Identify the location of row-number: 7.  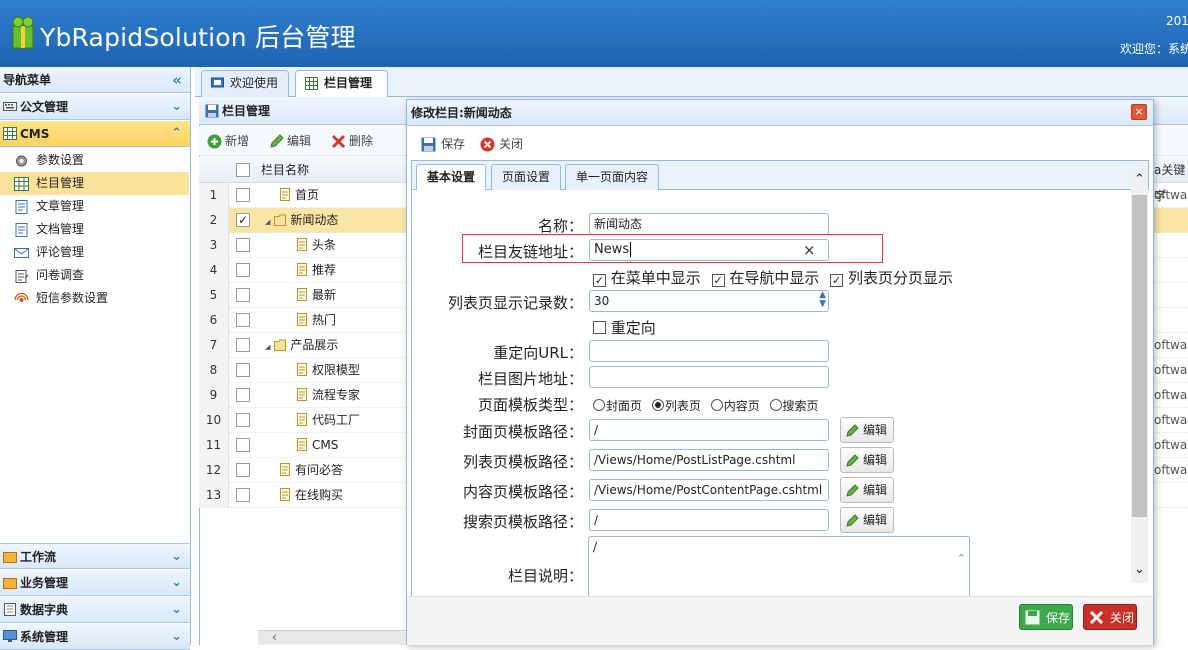
(214, 345).